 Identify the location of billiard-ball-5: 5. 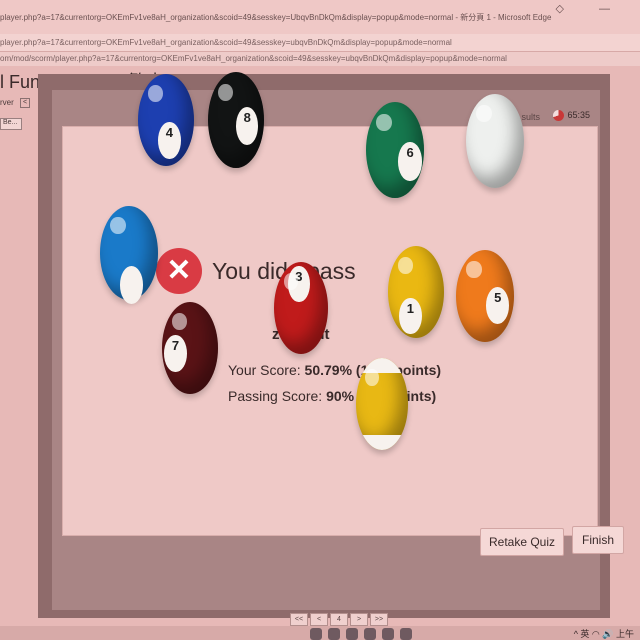
(485, 296).